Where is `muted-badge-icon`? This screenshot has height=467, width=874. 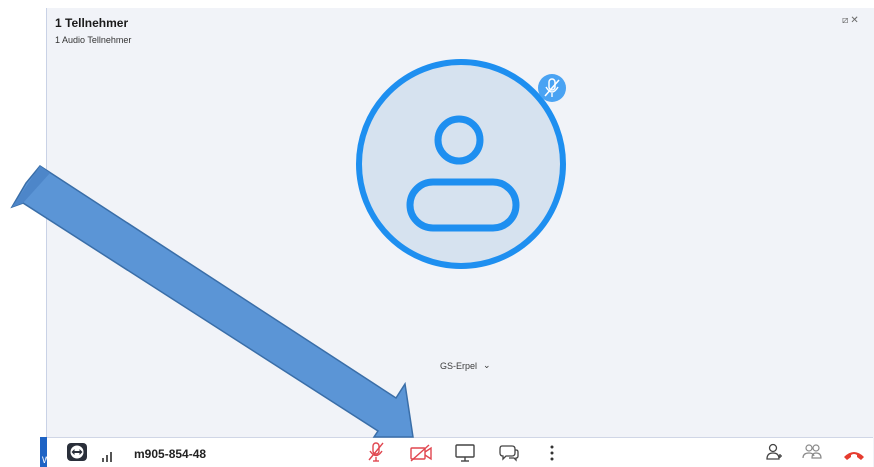 muted-badge-icon is located at coordinates (552, 88).